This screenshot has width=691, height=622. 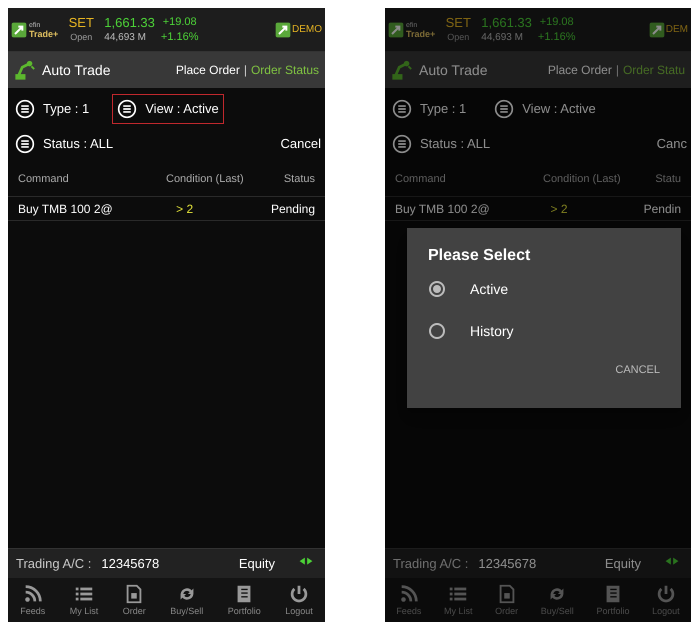 What do you see at coordinates (244, 600) in the screenshot?
I see `tab-button: Portfolio` at bounding box center [244, 600].